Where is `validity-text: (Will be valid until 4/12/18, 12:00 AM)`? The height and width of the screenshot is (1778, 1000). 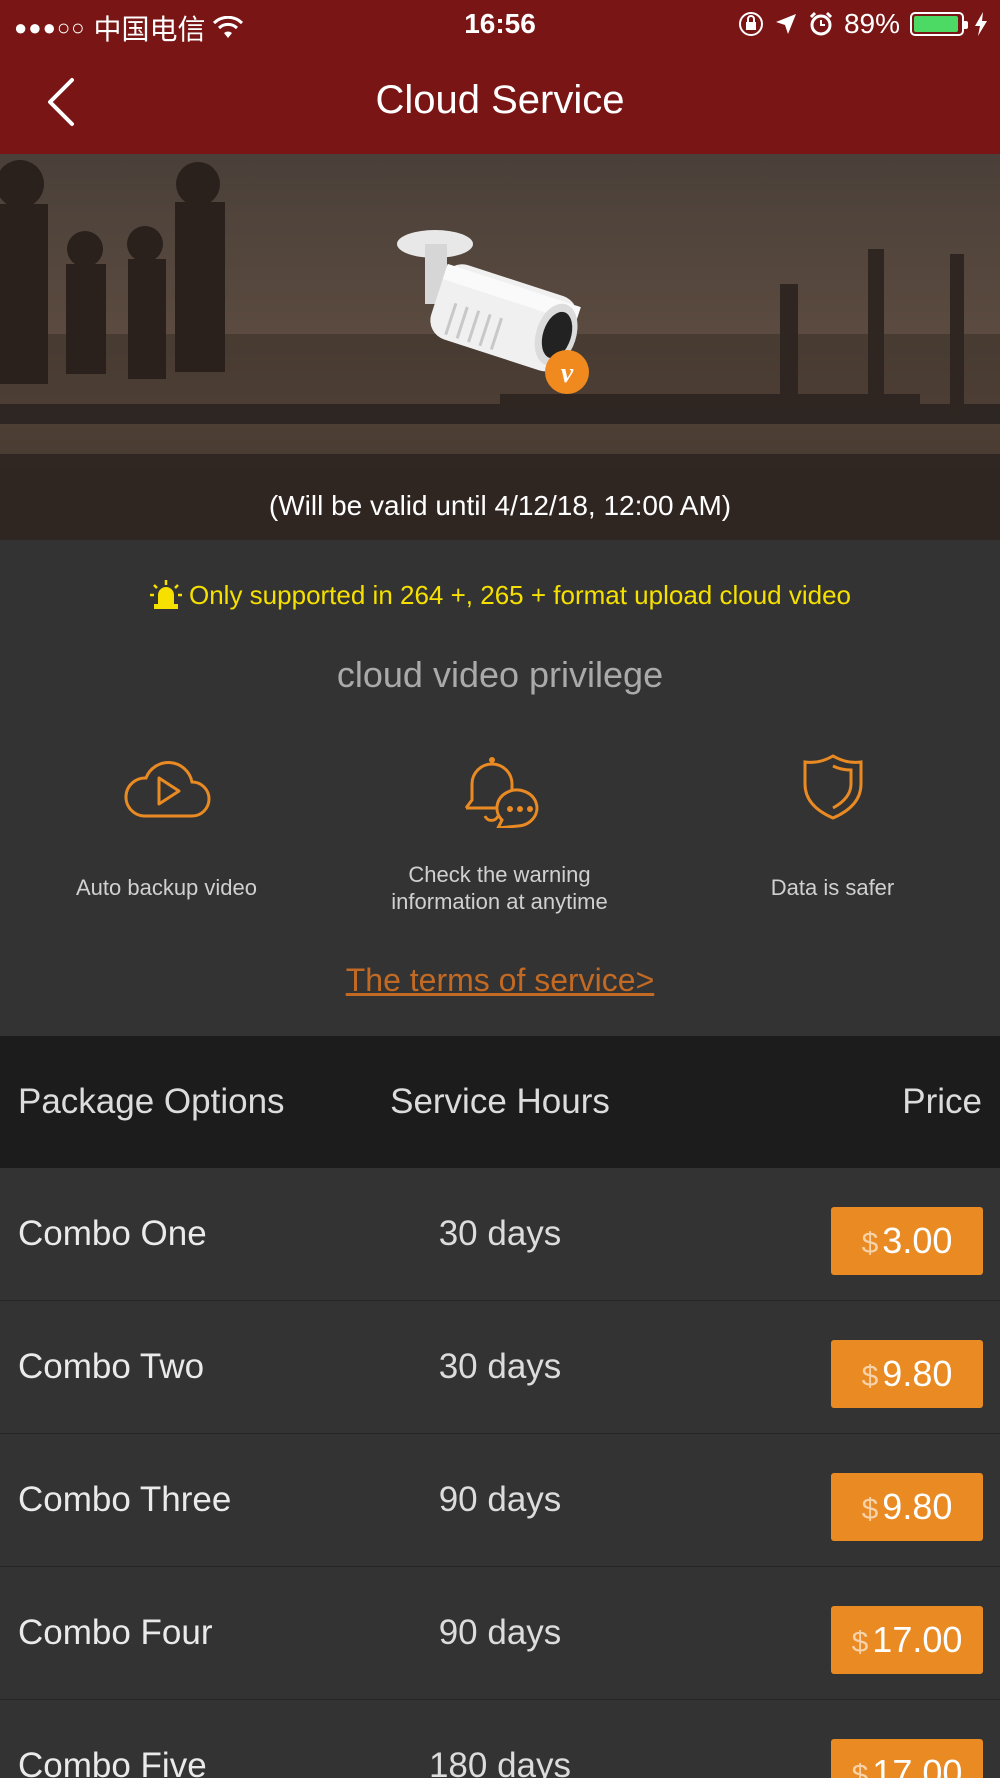 validity-text: (Will be valid until 4/12/18, 12:00 AM) is located at coordinates (500, 505).